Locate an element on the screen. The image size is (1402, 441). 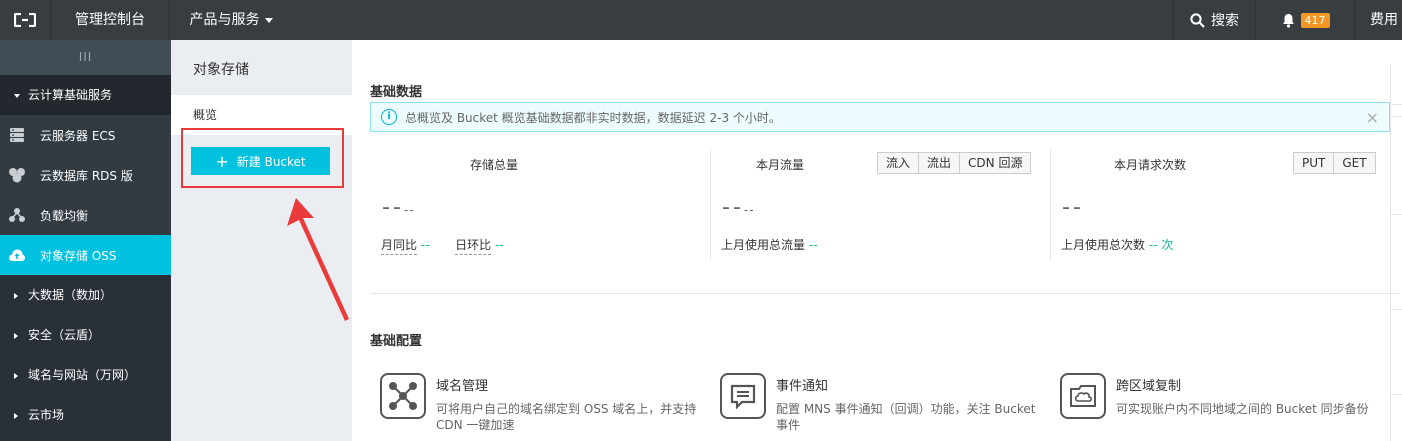
traffic-last-month: 上月使用总流量 -- is located at coordinates (769, 244).